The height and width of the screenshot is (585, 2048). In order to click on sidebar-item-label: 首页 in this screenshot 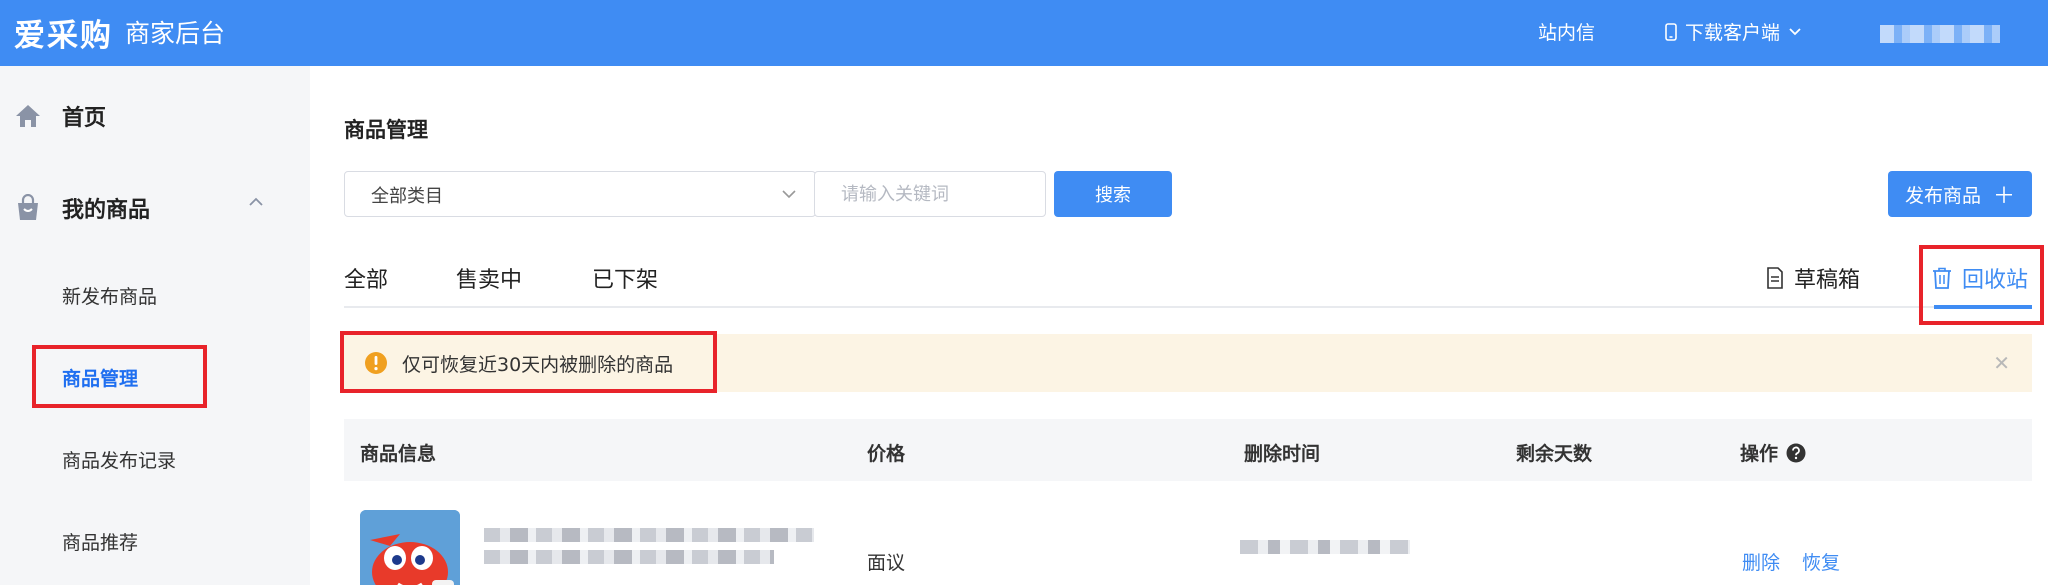, I will do `click(84, 118)`.